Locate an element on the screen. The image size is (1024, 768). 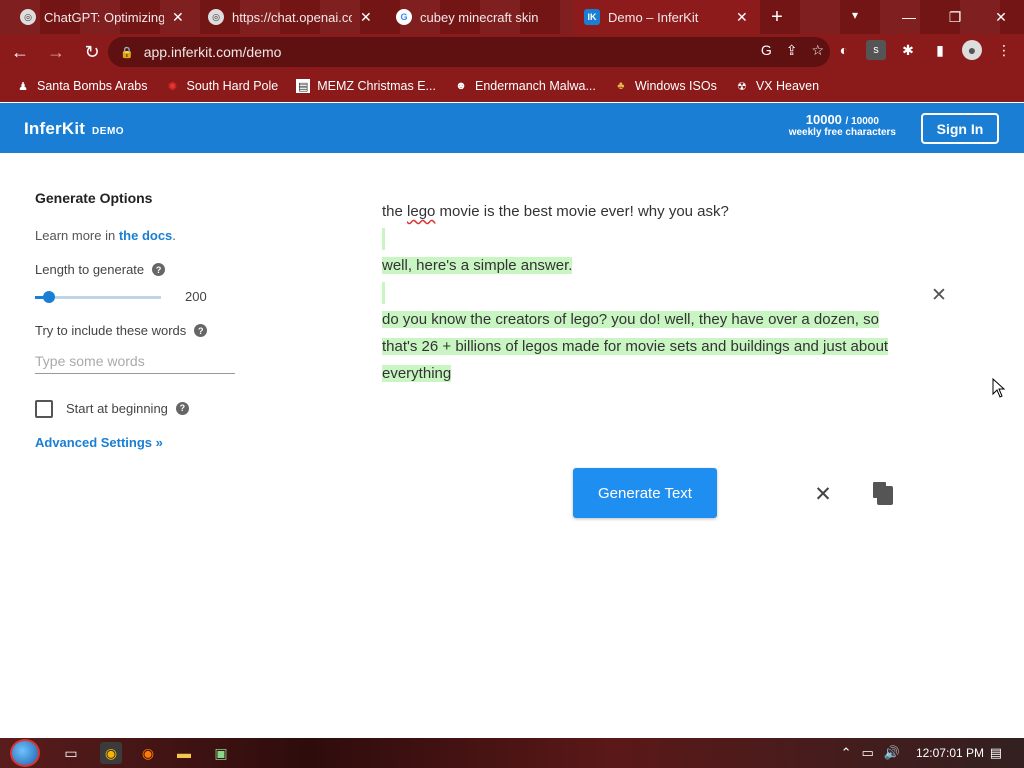
generate-text-button: Generate Text is located at coordinates (645, 493).